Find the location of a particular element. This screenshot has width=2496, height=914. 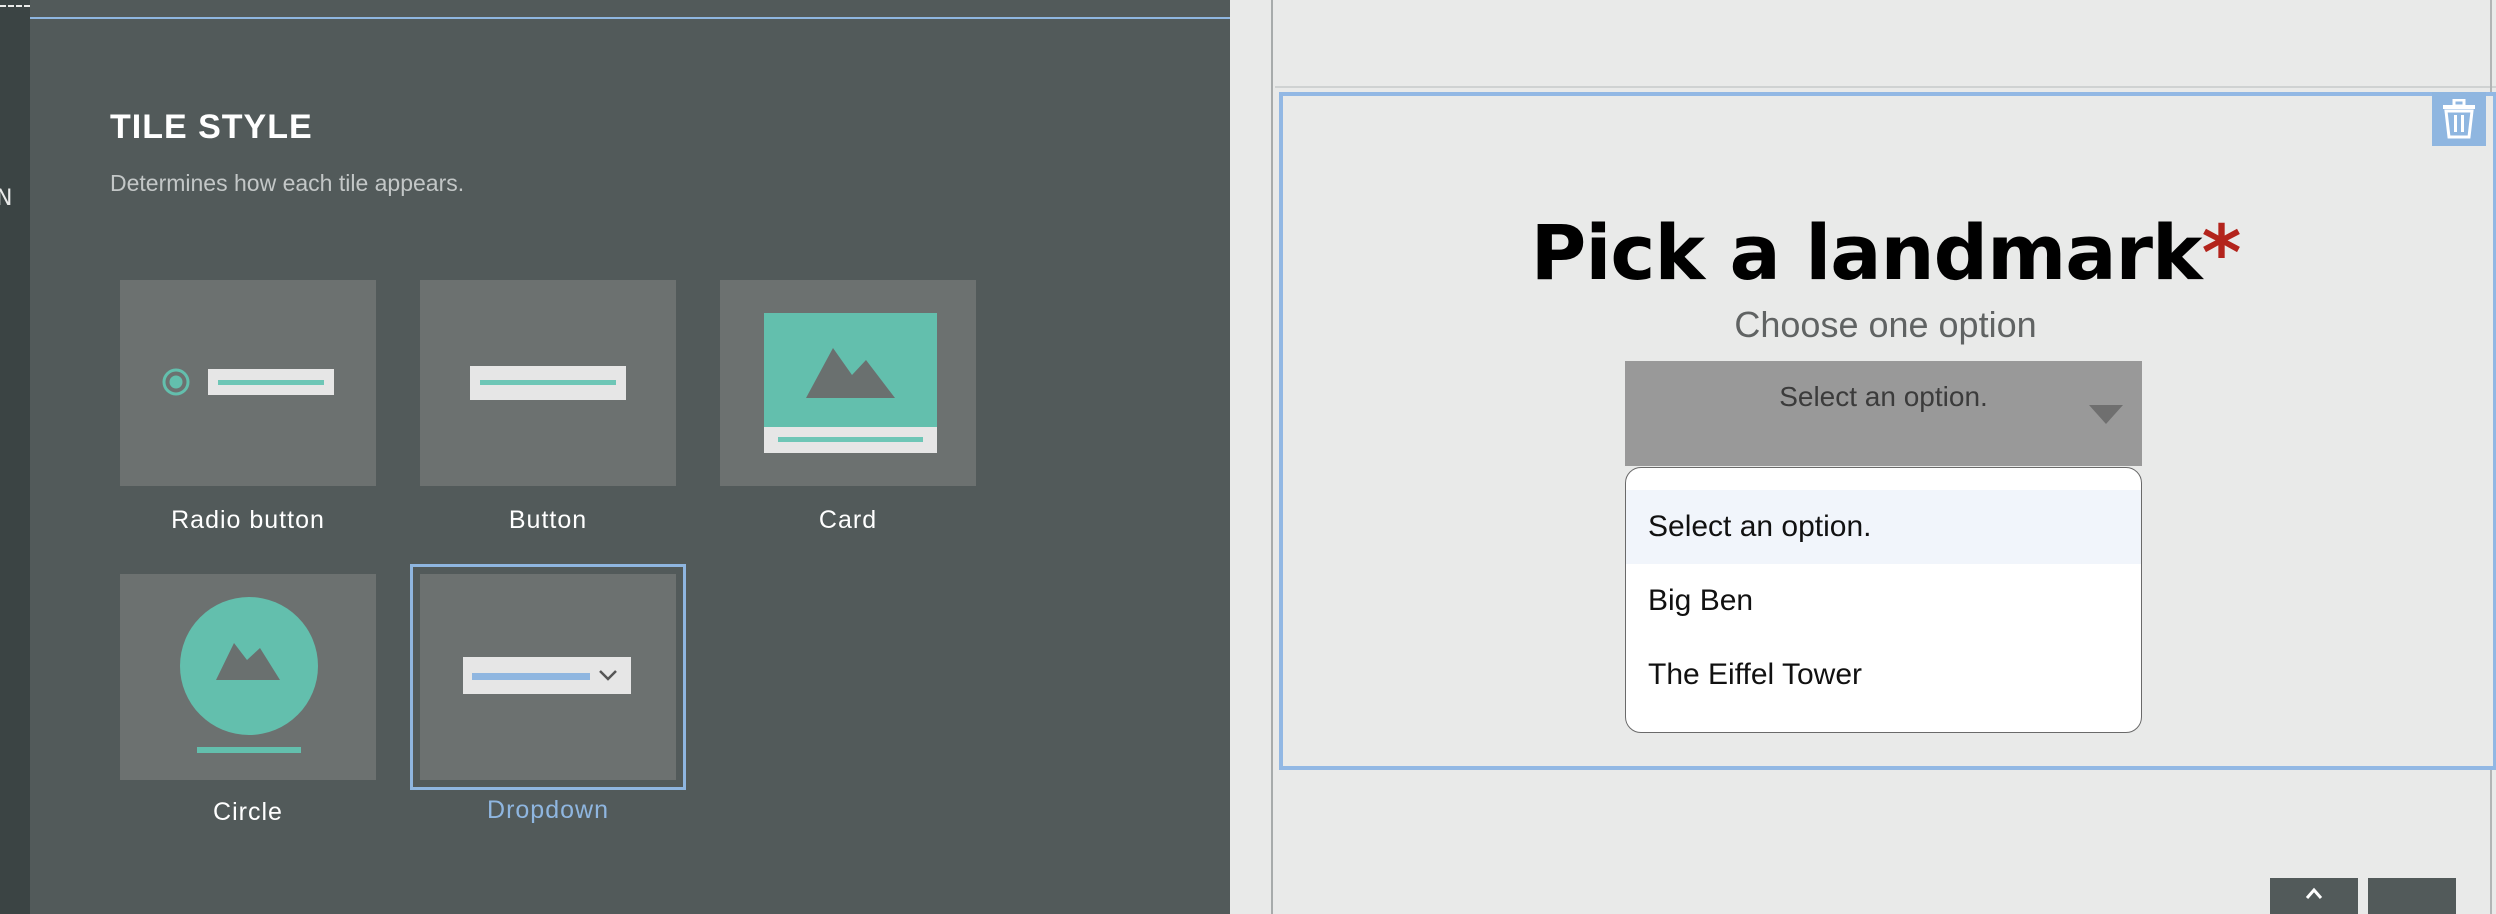

divider-line is located at coordinates (1272, 457).